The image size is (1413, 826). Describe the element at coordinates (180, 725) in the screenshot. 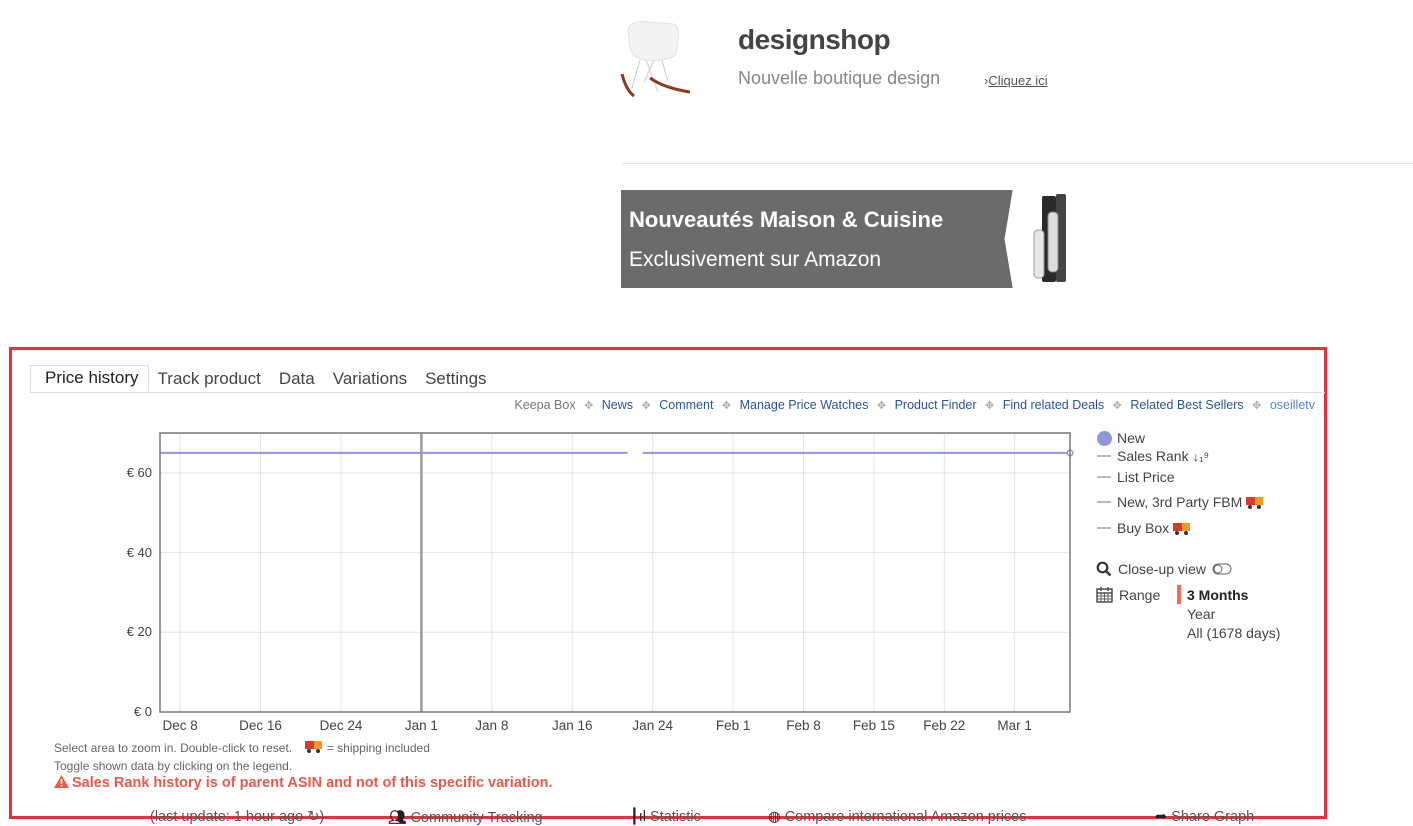

I see `x-tick-label: Dec 8` at that location.